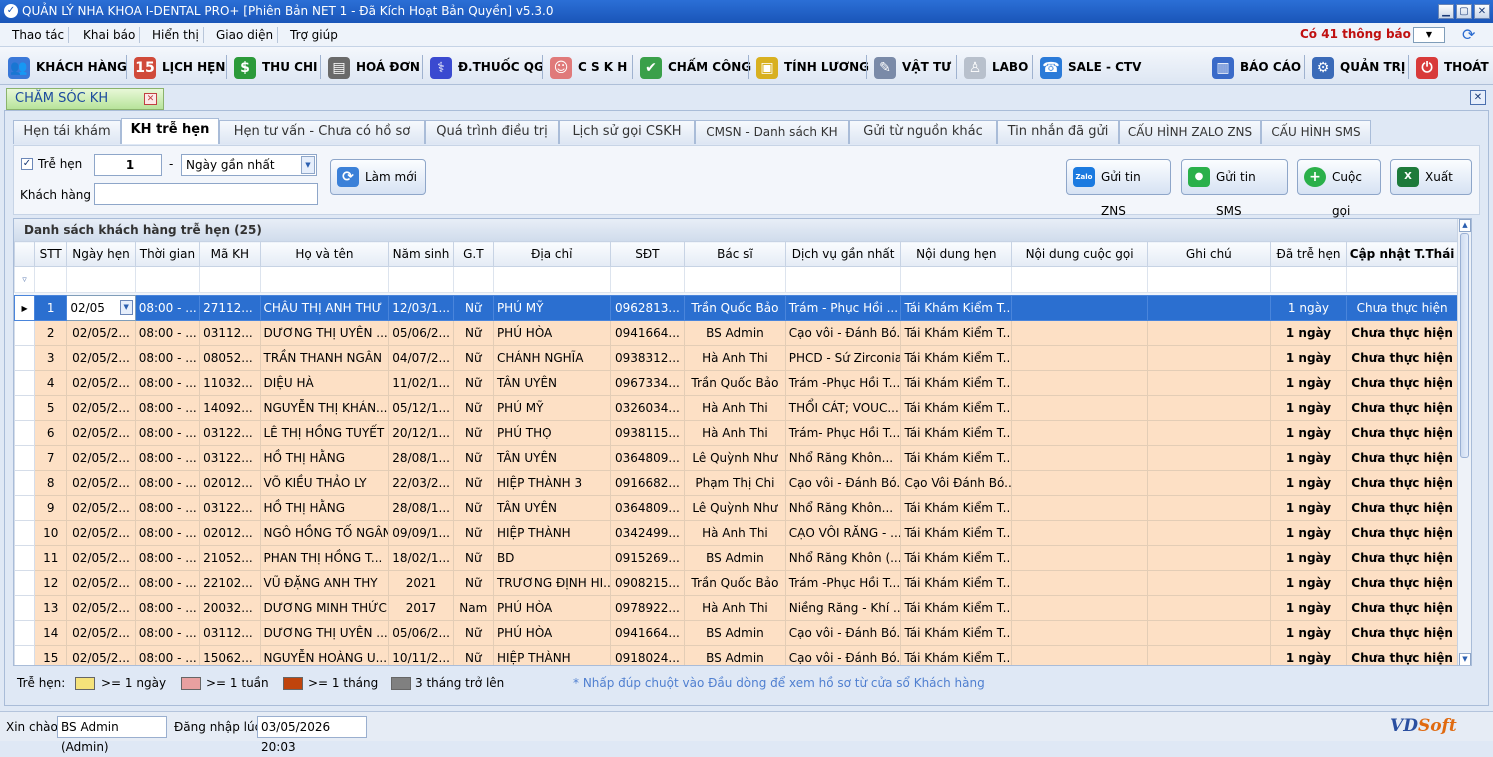  I want to click on toolbar-hoa-don-button: ▤ HOÁ ĐƠN, so click(374, 67).